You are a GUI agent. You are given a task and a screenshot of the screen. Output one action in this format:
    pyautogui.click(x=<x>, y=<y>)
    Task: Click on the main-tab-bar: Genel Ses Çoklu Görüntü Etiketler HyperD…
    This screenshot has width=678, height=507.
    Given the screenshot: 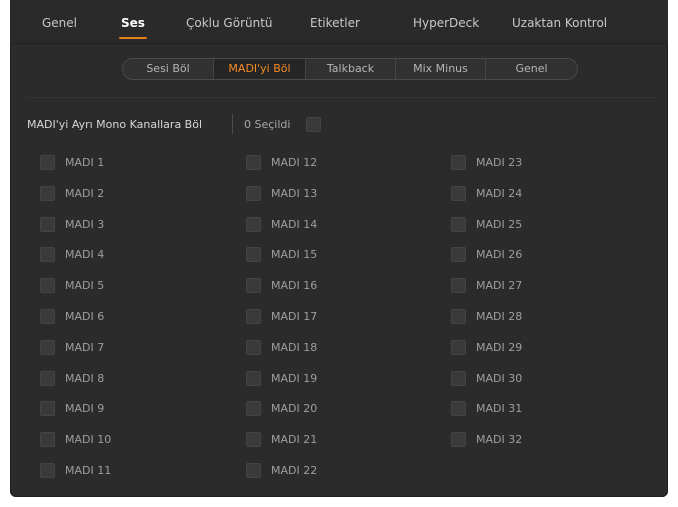 What is the action you would take?
    pyautogui.click(x=339, y=22)
    